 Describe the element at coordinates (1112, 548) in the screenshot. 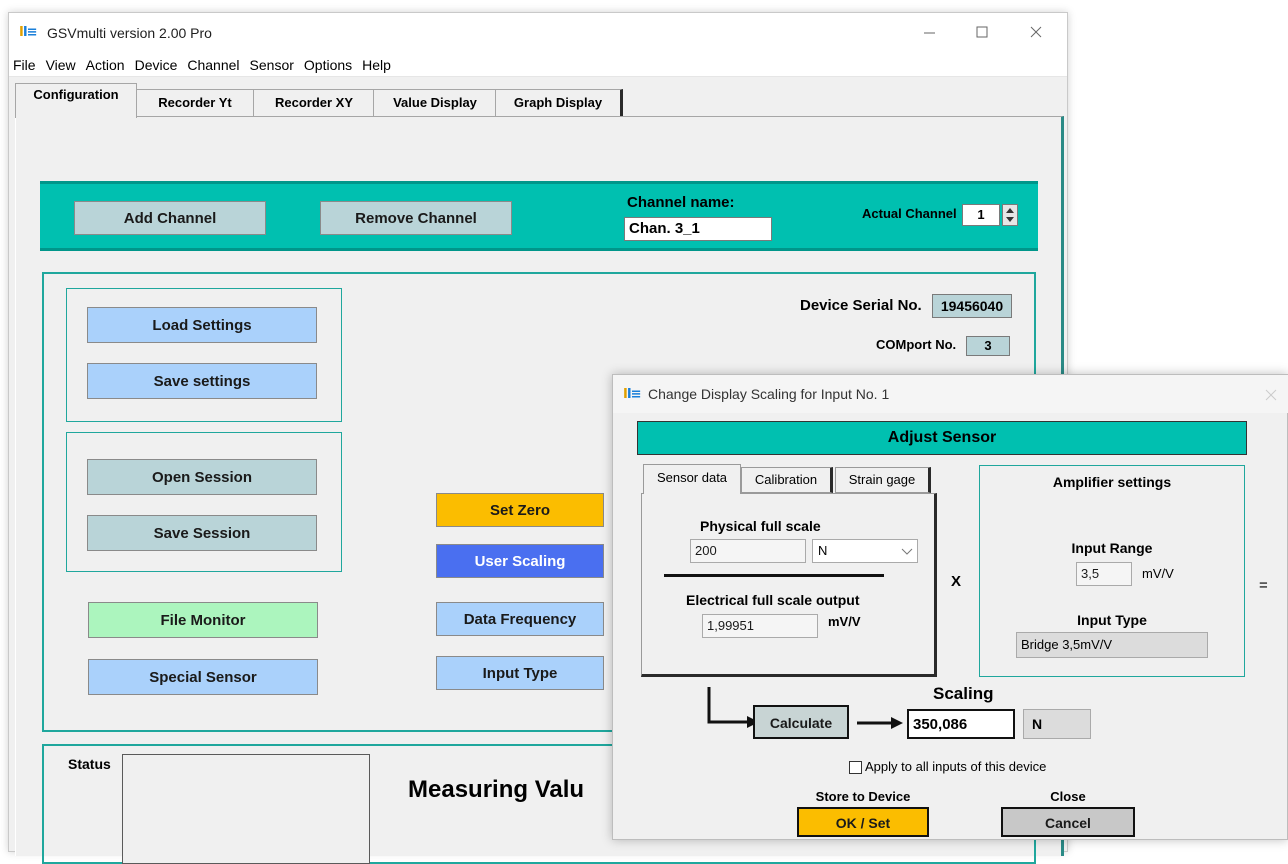

I see `input-range-label: Input Range` at that location.